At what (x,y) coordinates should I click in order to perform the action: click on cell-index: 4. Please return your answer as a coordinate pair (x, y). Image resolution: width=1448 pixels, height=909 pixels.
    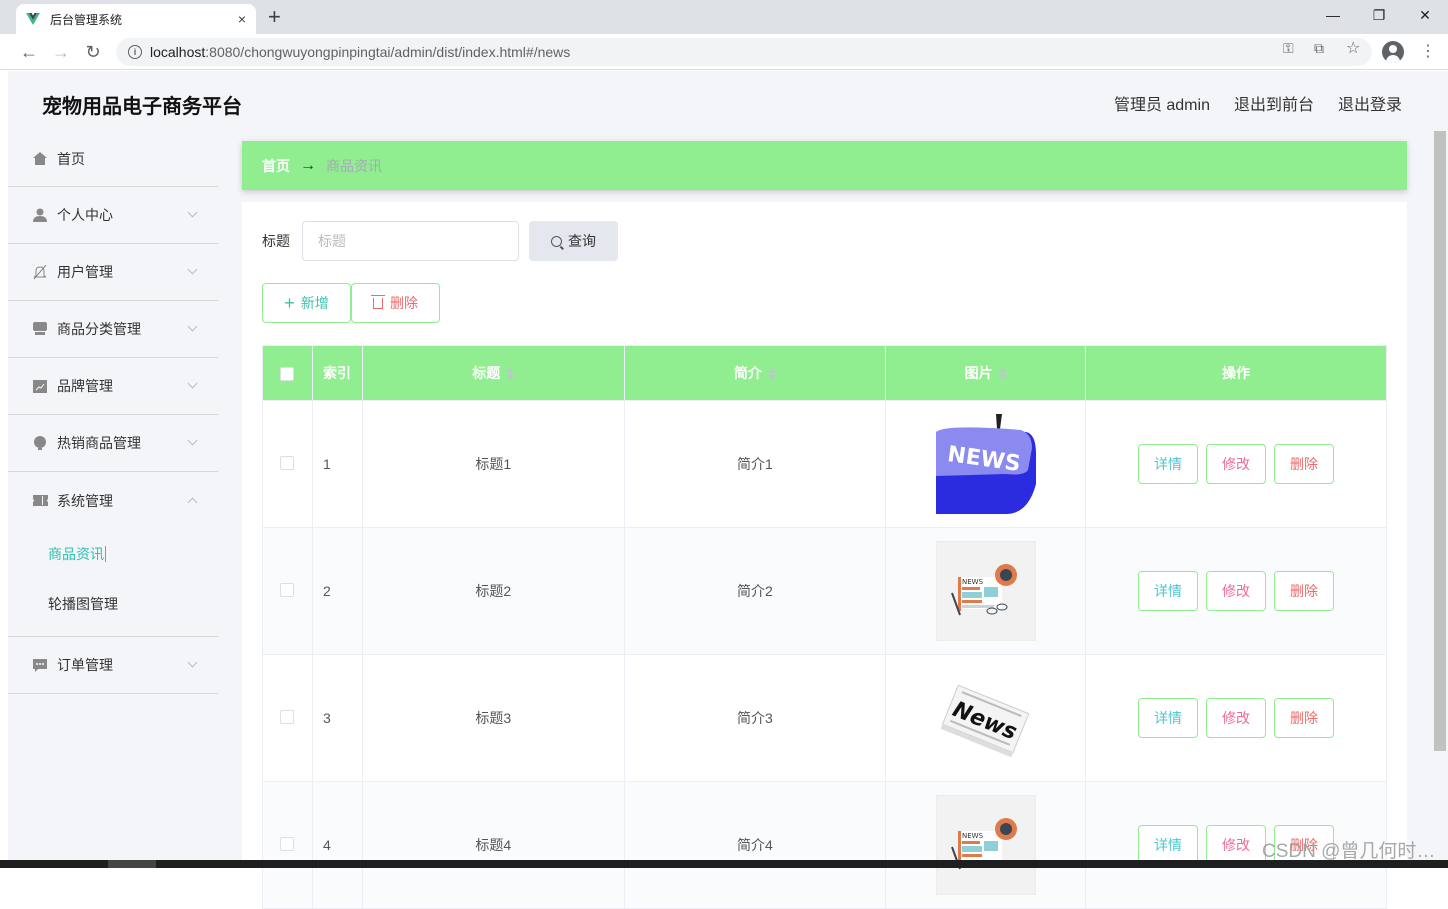
    Looking at the image, I should click on (337, 845).